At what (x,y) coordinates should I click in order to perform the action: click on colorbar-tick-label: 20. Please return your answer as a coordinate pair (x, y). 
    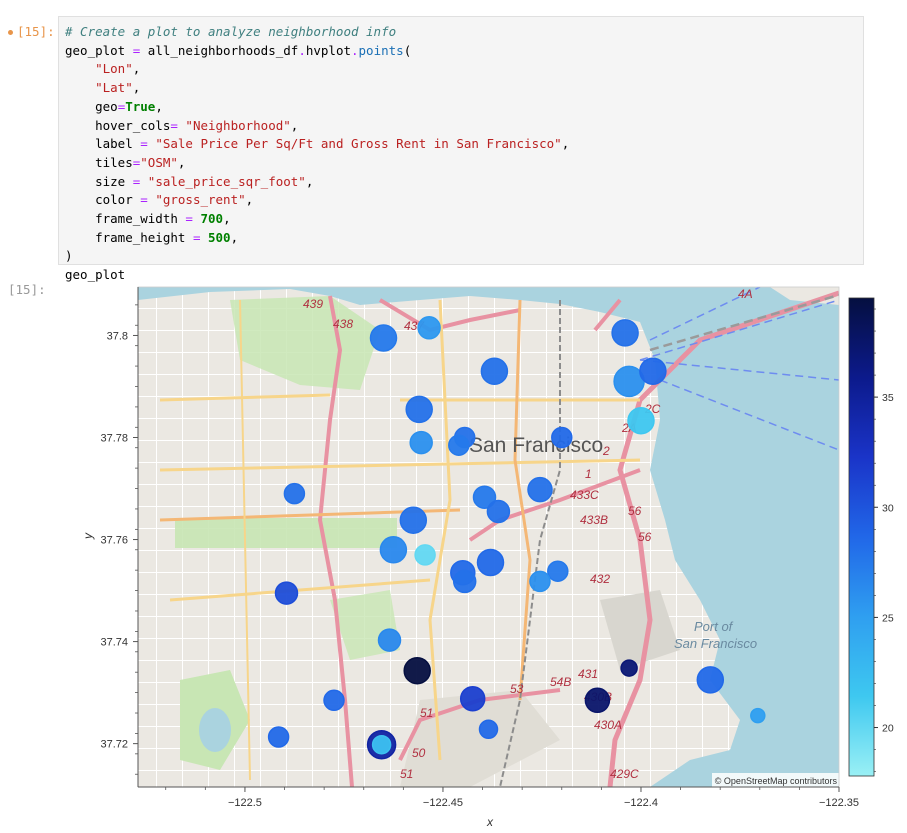
    Looking at the image, I should click on (888, 729).